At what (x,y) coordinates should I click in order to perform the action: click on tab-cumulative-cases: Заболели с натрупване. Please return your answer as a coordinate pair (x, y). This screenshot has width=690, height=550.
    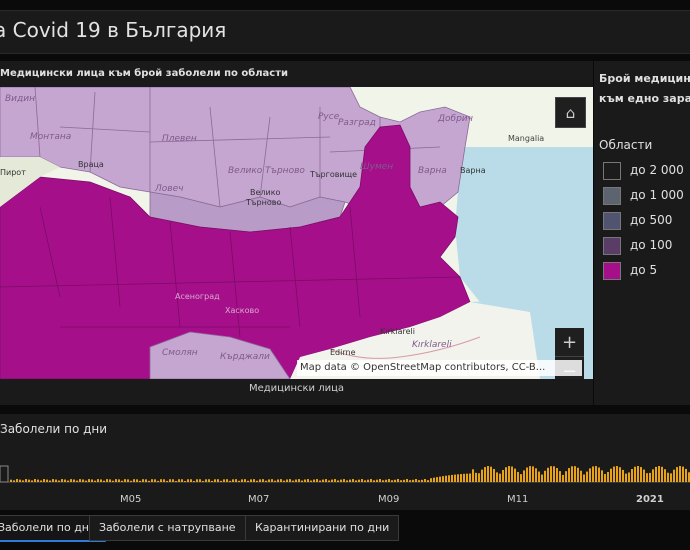
    Looking at the image, I should click on (167, 528).